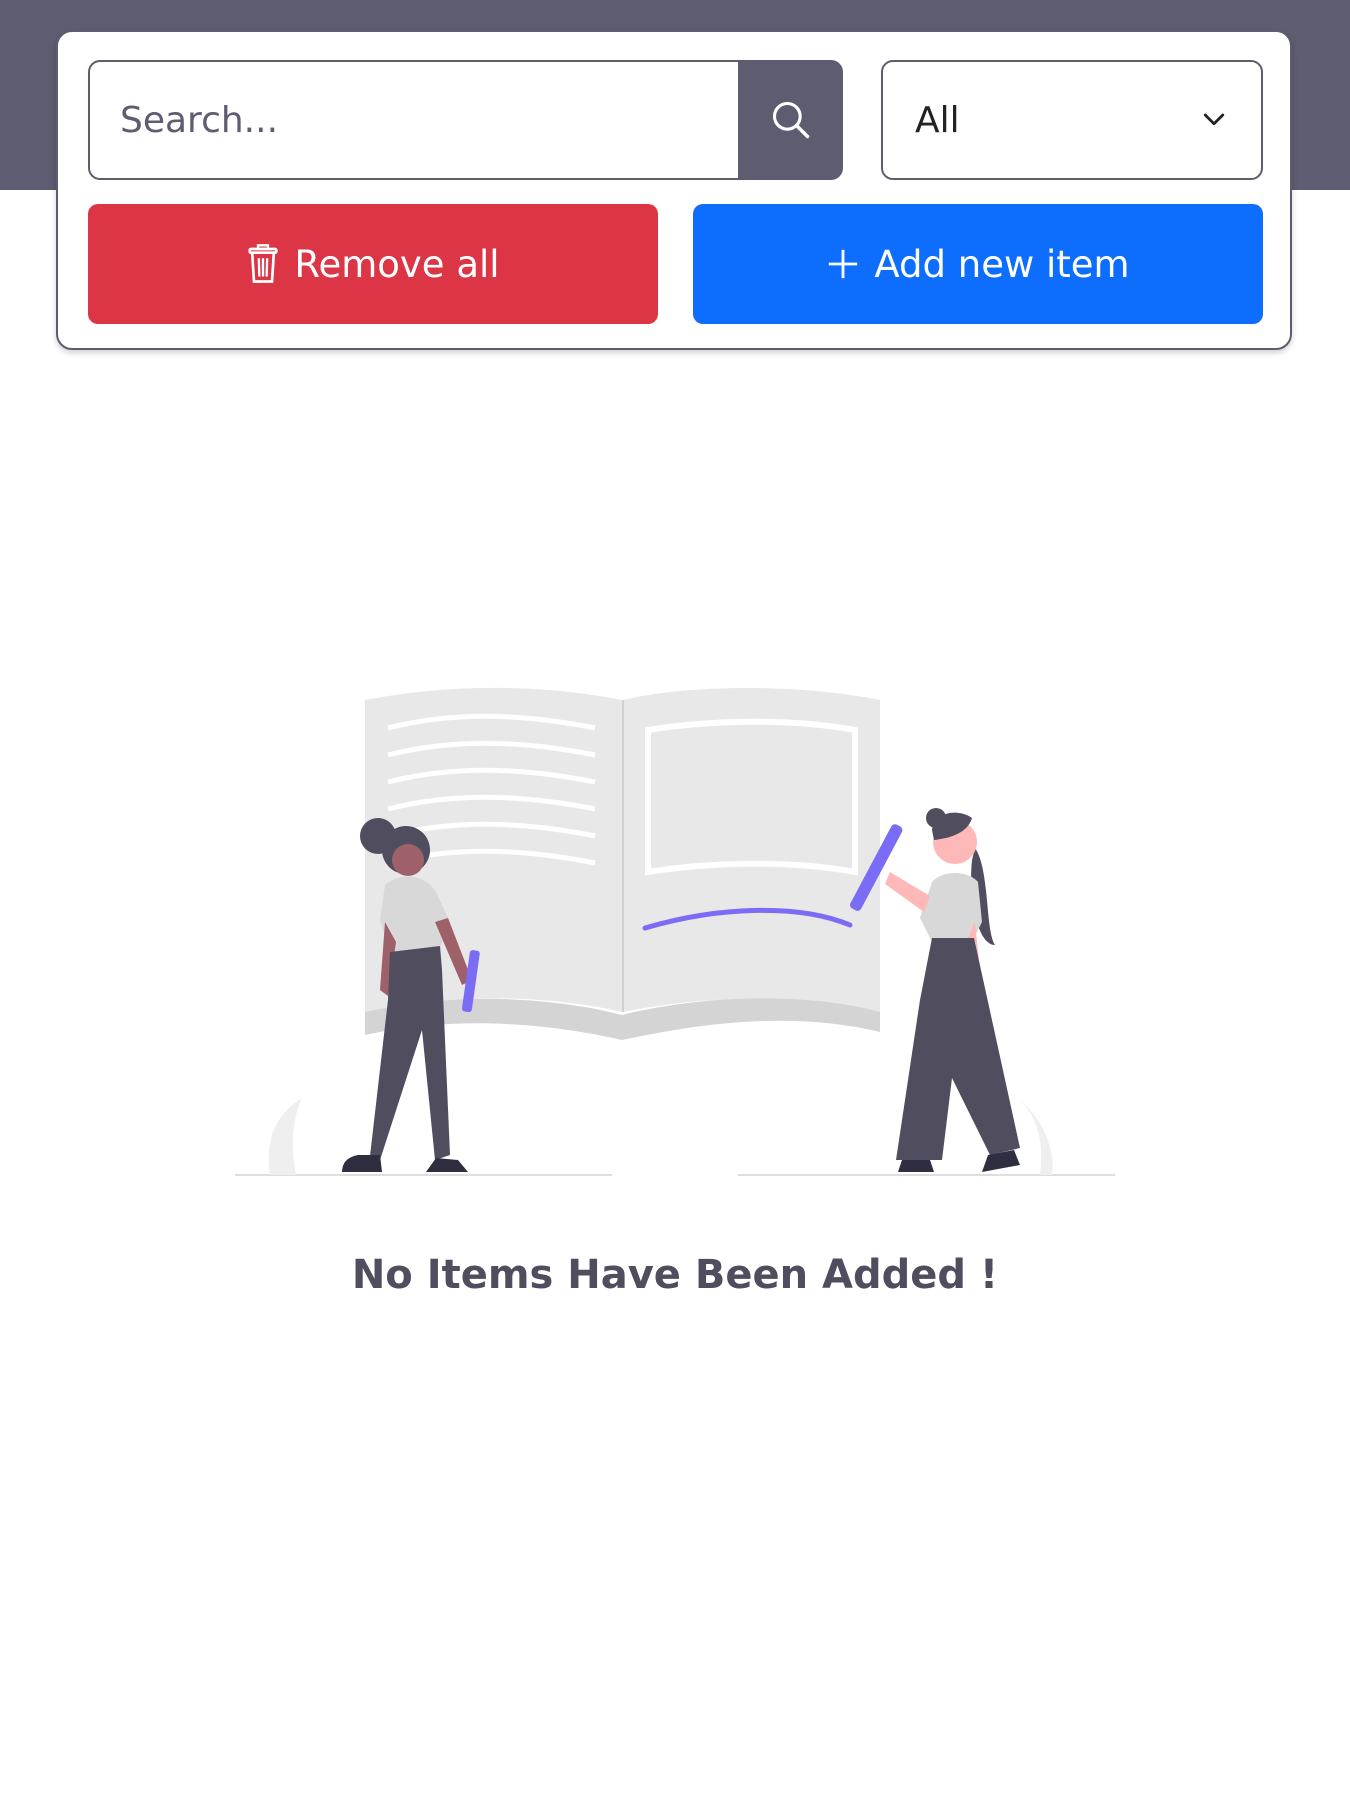 This screenshot has height=1800, width=1350. Describe the element at coordinates (937, 120) in the screenshot. I see `filter-selected-value: All` at that location.